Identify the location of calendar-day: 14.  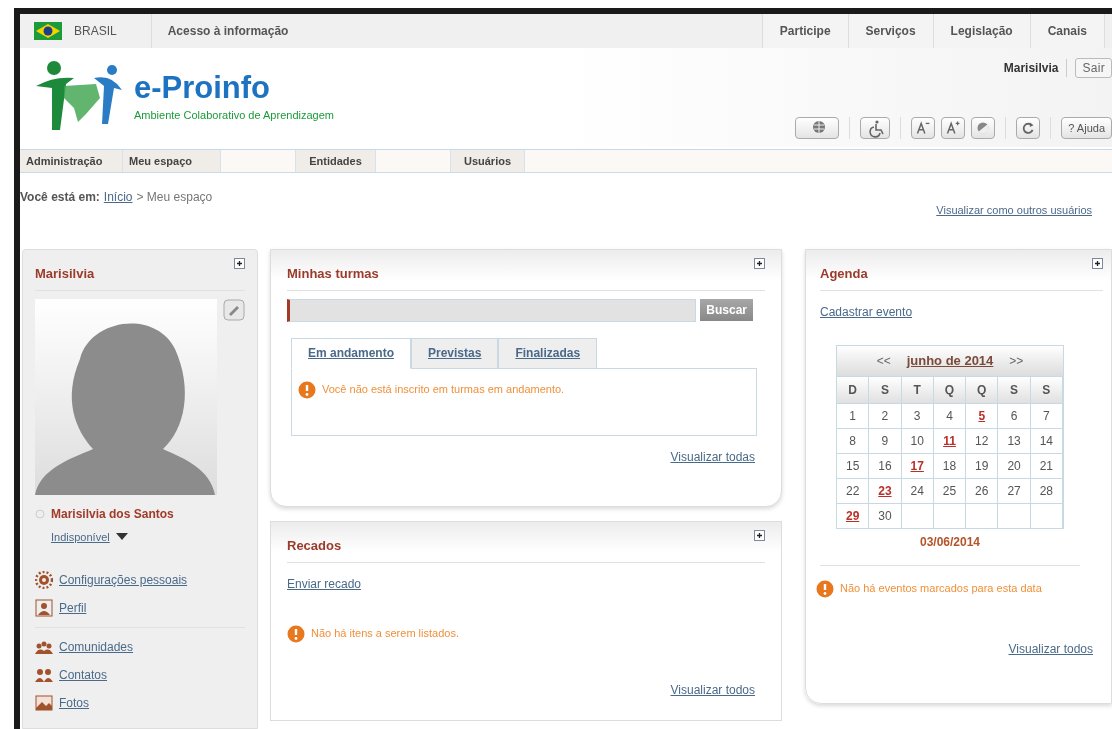
(1046, 440).